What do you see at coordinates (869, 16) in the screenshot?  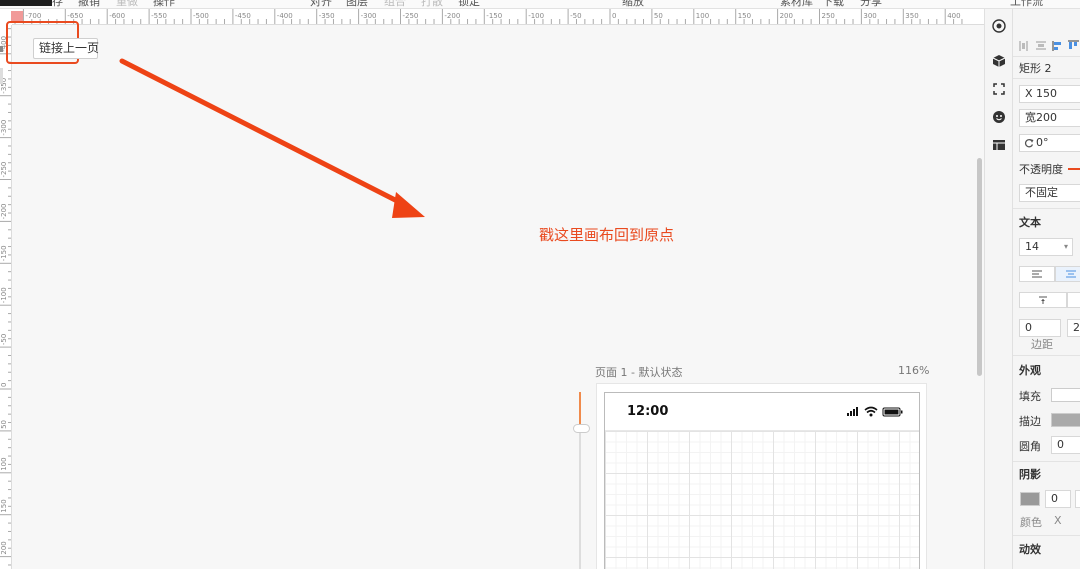 I see `ruler-label: 300` at bounding box center [869, 16].